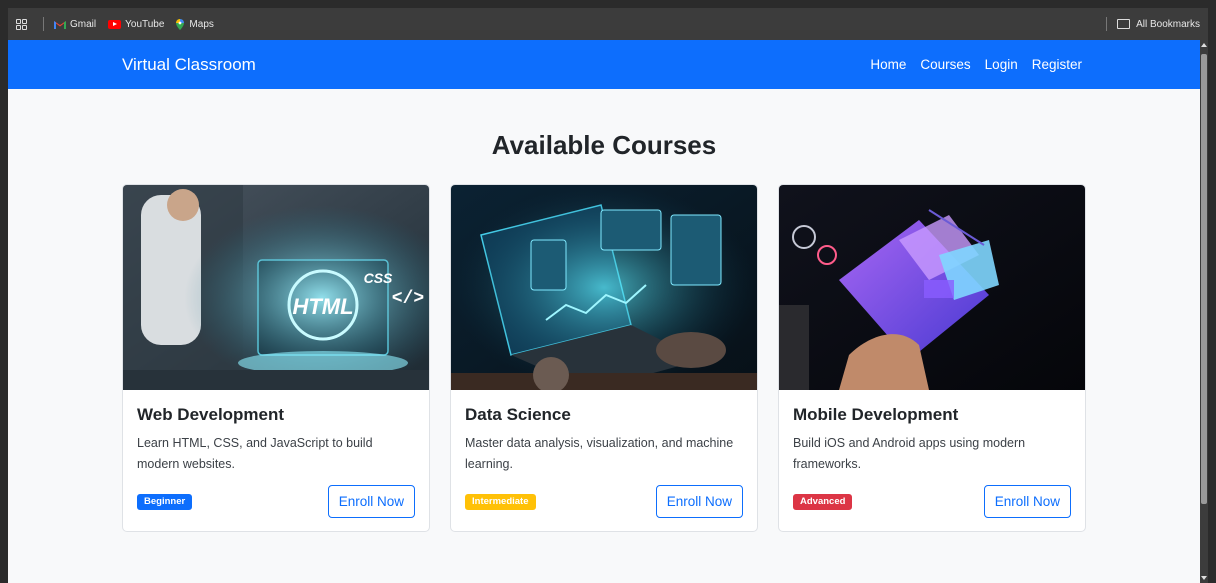 Image resolution: width=1216 pixels, height=583 pixels. What do you see at coordinates (180, 24) in the screenshot?
I see `maps-icon` at bounding box center [180, 24].